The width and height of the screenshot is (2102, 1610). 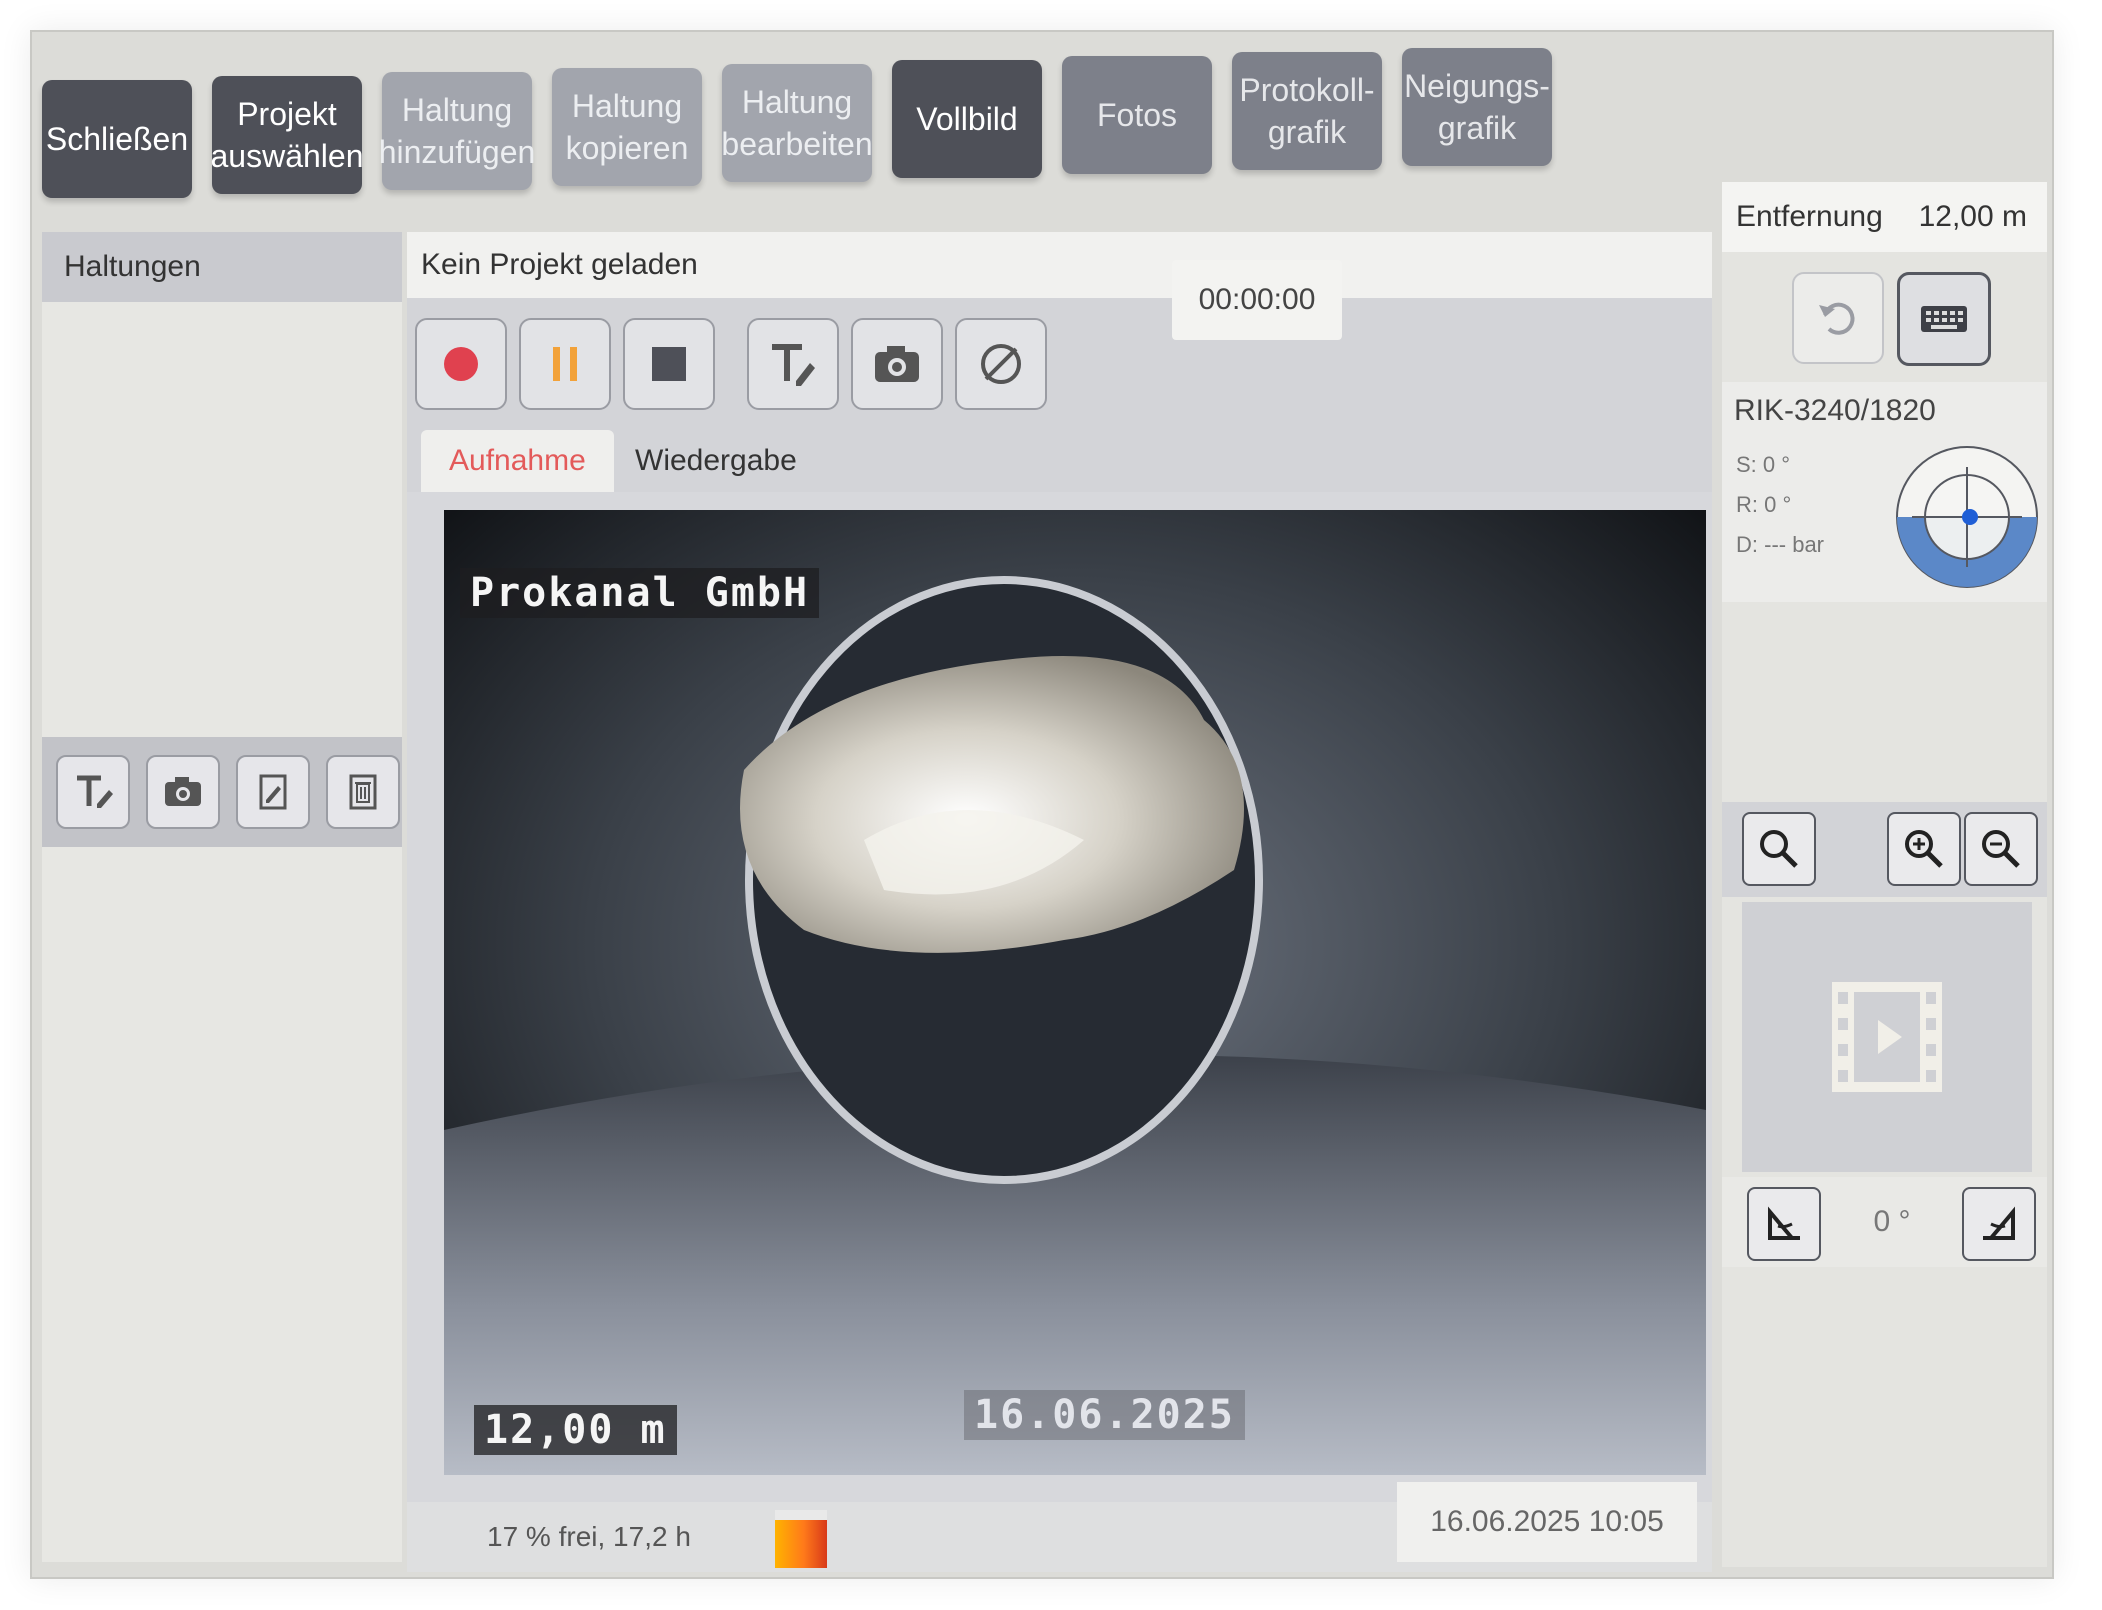 I want to click on add-text-button, so click(x=93, y=792).